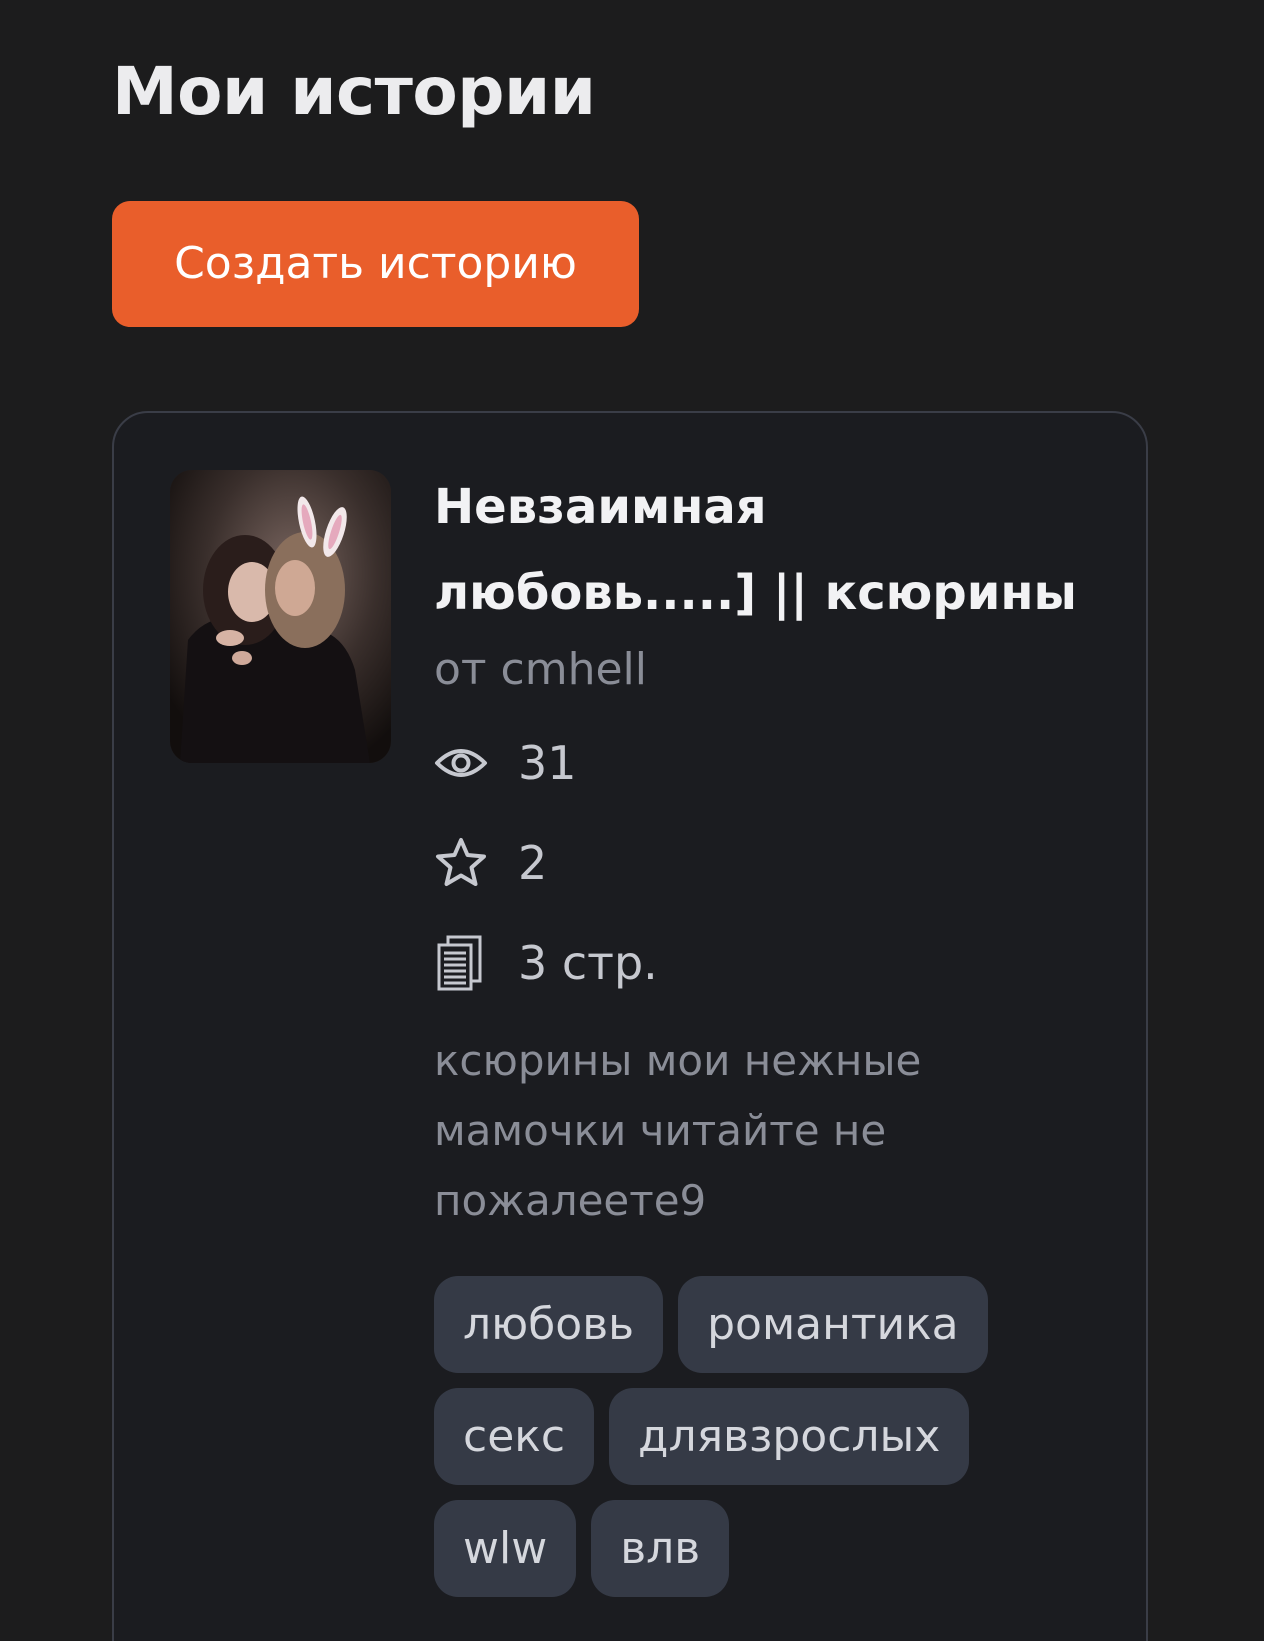  I want to click on pages-stat: 3 стр., so click(759, 963).